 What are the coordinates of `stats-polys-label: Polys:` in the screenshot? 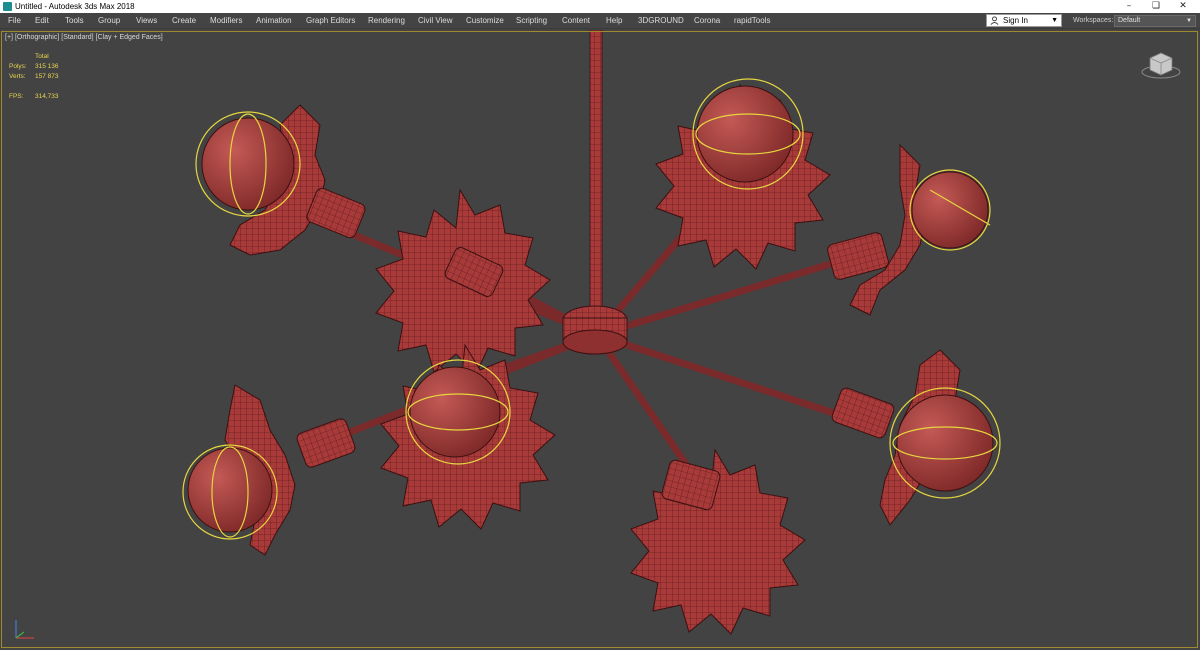 It's located at (18, 66).